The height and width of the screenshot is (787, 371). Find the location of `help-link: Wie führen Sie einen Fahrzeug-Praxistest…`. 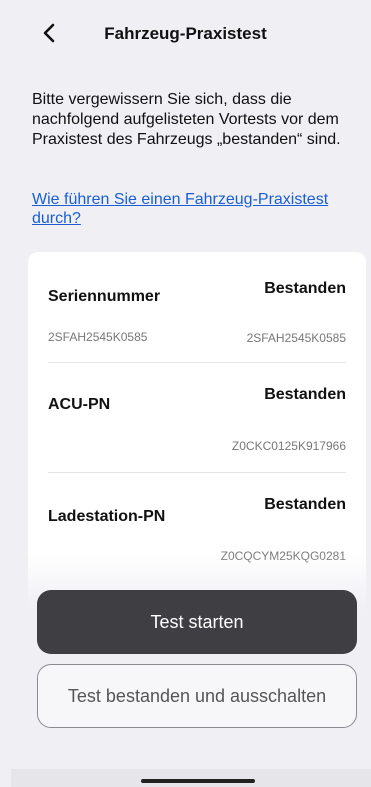

help-link: Wie führen Sie einen Fahrzeug-Praxistest… is located at coordinates (192, 209).